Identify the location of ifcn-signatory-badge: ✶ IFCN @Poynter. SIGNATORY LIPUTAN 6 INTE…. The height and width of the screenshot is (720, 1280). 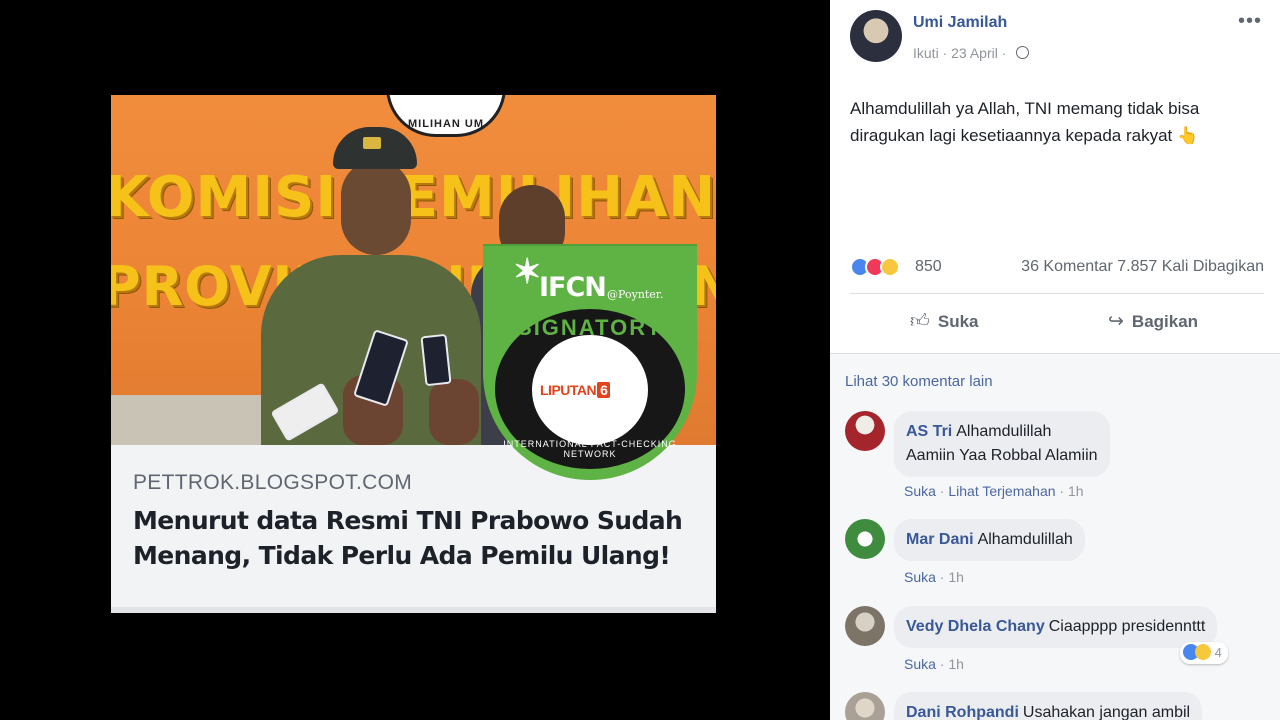
(590, 362).